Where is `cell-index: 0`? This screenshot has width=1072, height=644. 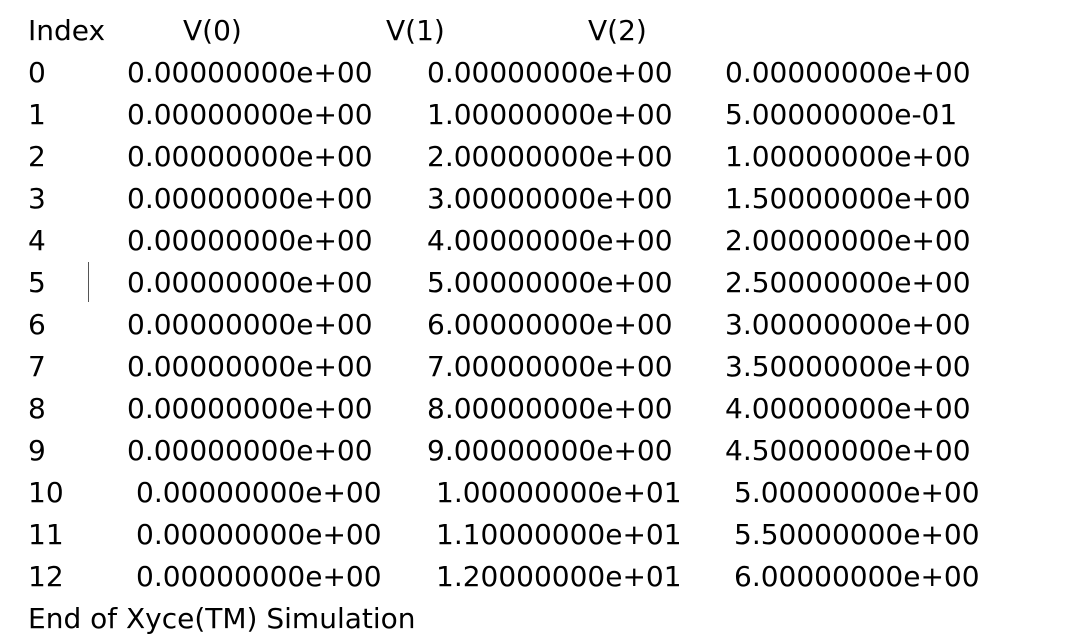
cell-index: 0 is located at coordinates (37, 72).